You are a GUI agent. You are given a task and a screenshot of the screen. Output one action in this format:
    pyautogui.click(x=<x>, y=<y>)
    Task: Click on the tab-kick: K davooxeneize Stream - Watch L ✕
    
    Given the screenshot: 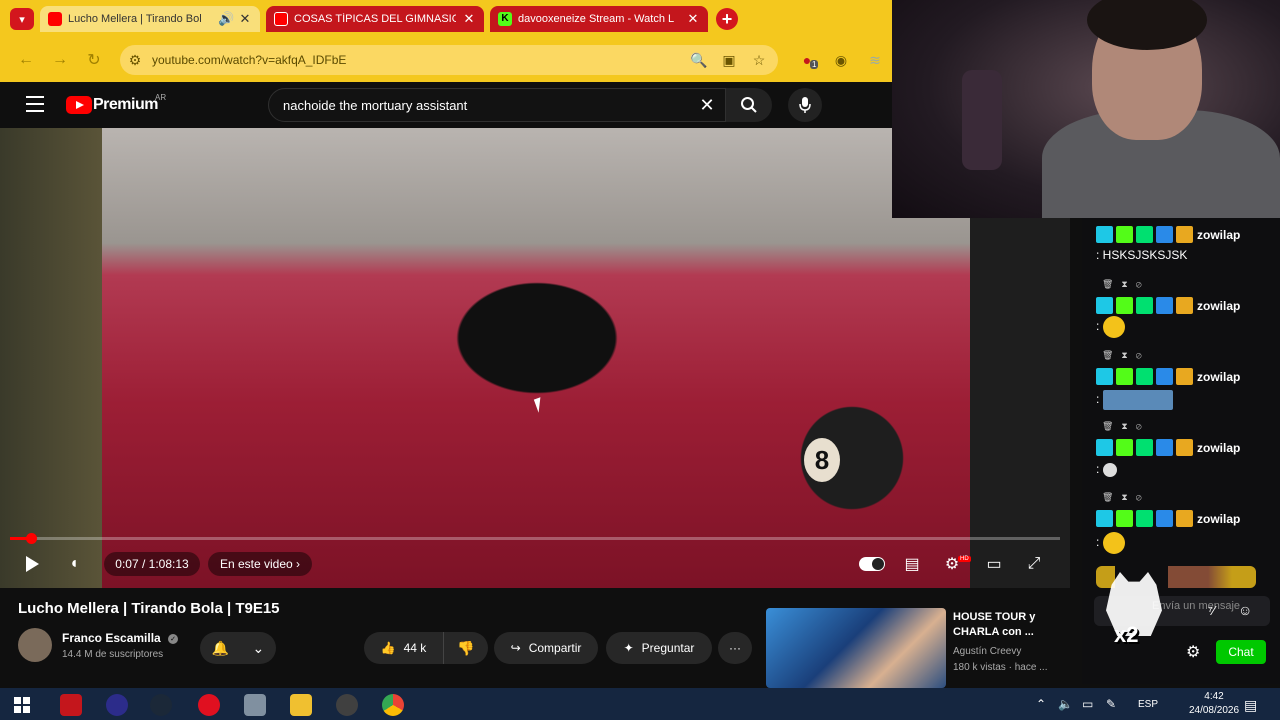 What is the action you would take?
    pyautogui.click(x=599, y=19)
    